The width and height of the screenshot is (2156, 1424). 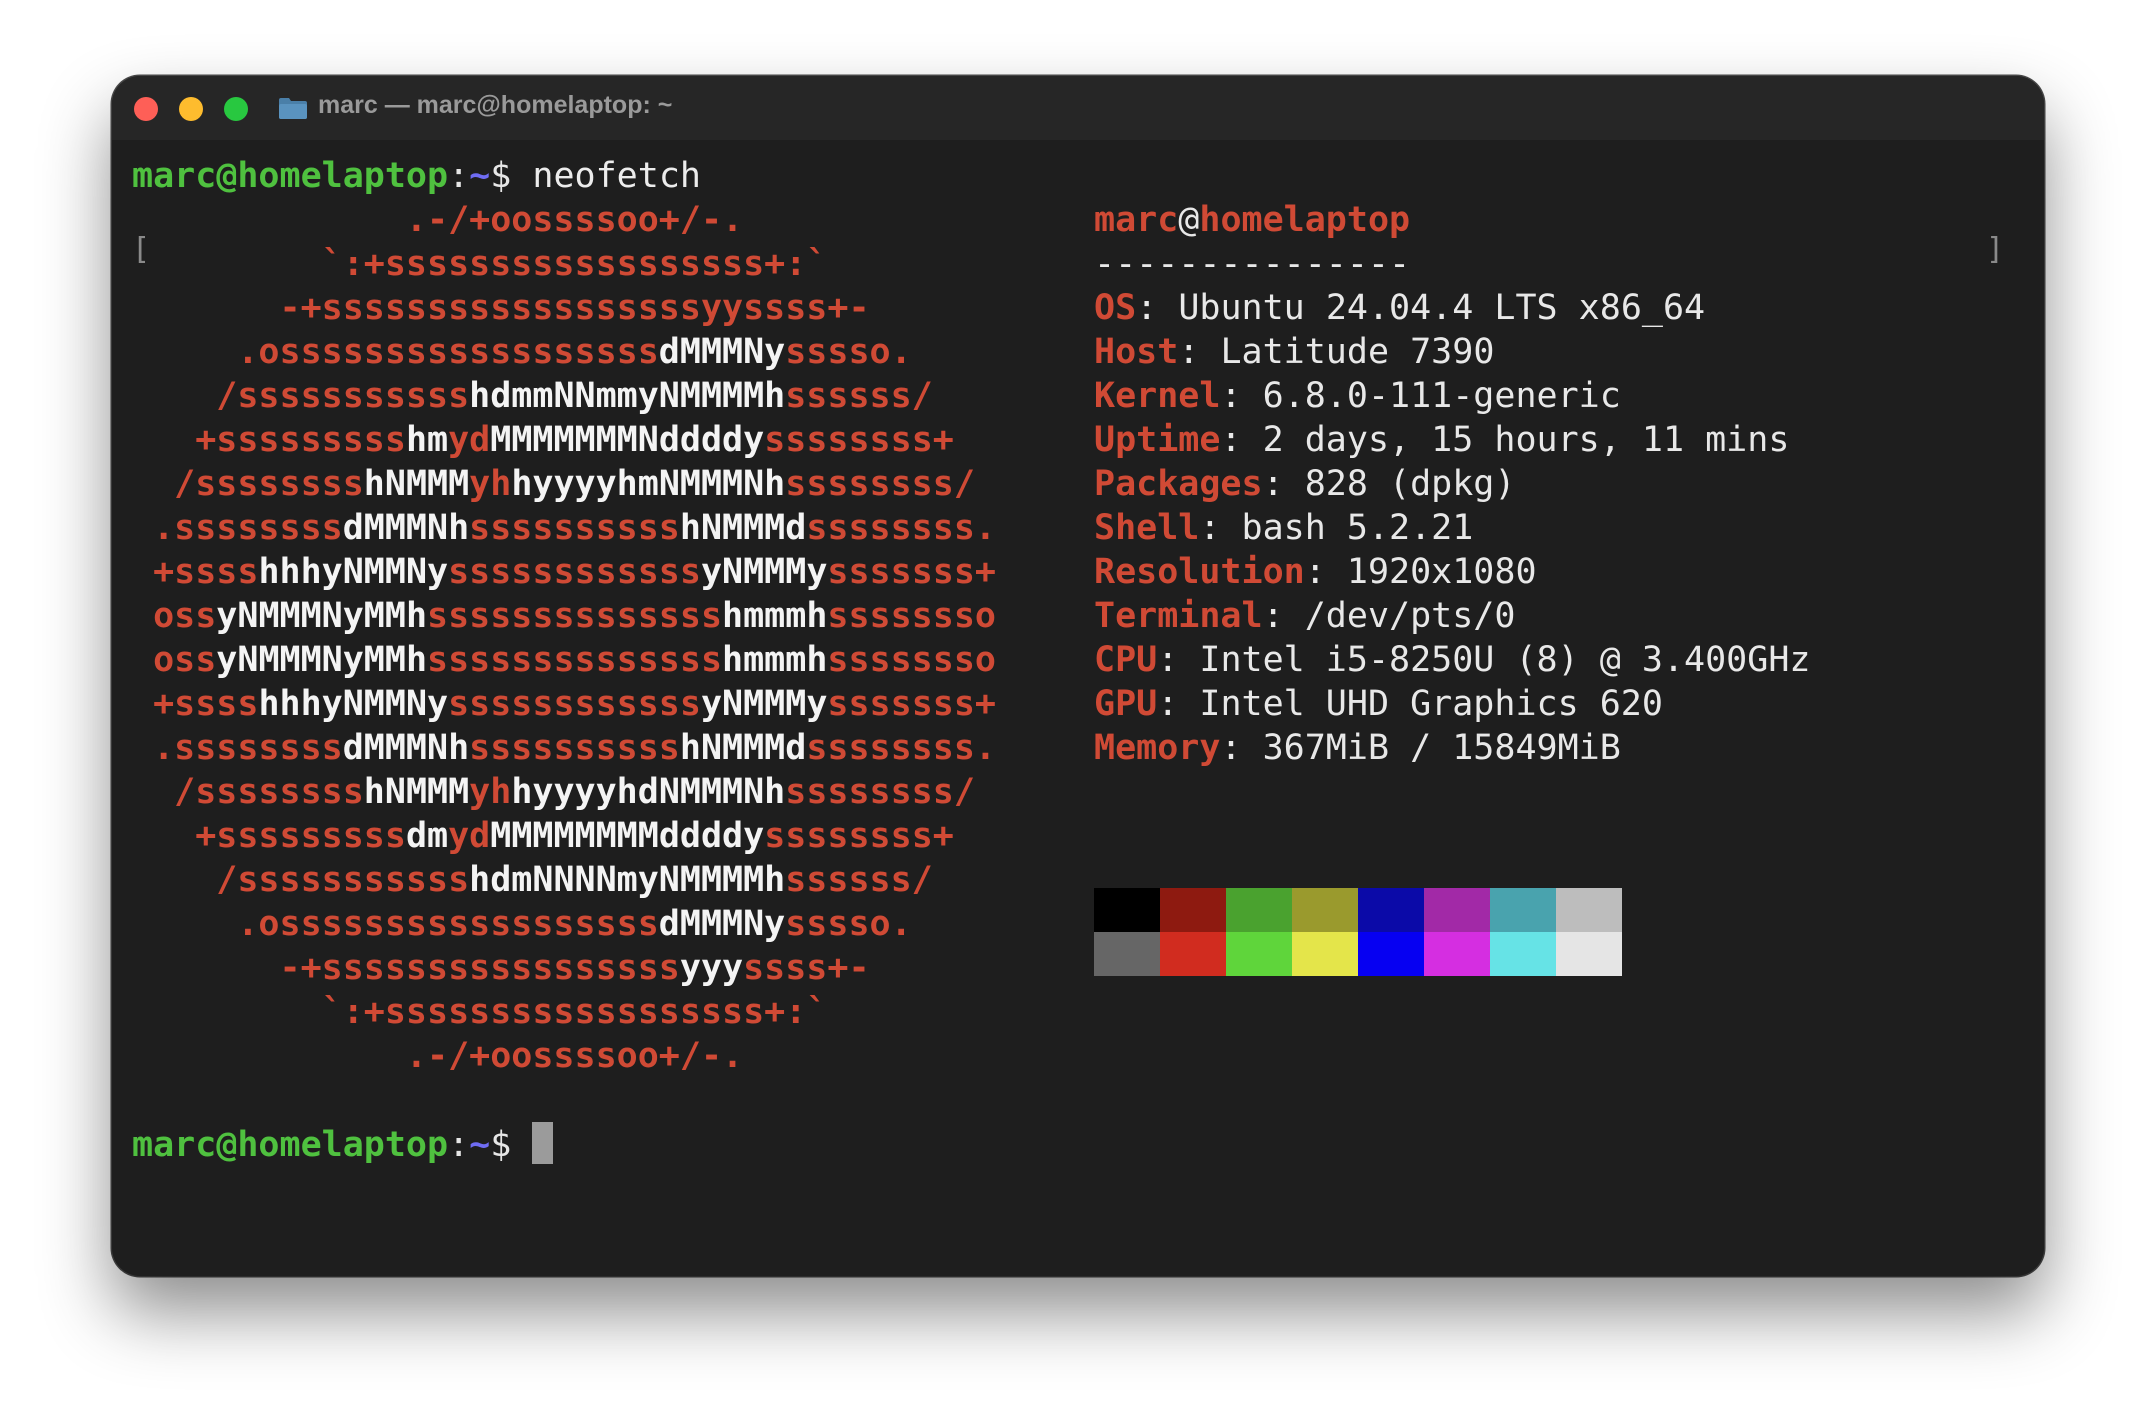 I want to click on info-value: Intel i5-8250U (8) @ 3.400GHz, so click(x=1505, y=660).